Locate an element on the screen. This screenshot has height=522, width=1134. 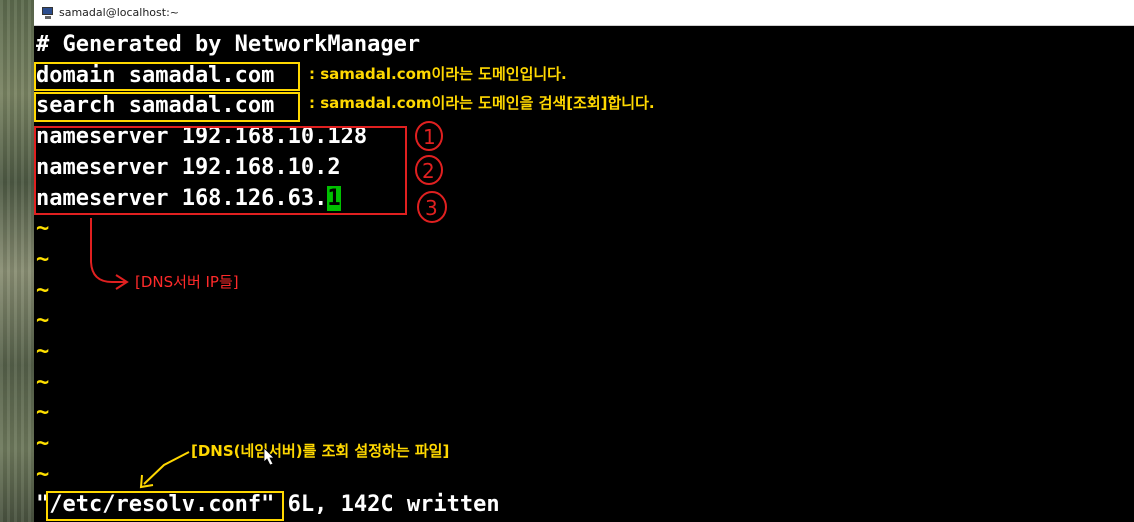
red-arrow is located at coordinates (108, 250).